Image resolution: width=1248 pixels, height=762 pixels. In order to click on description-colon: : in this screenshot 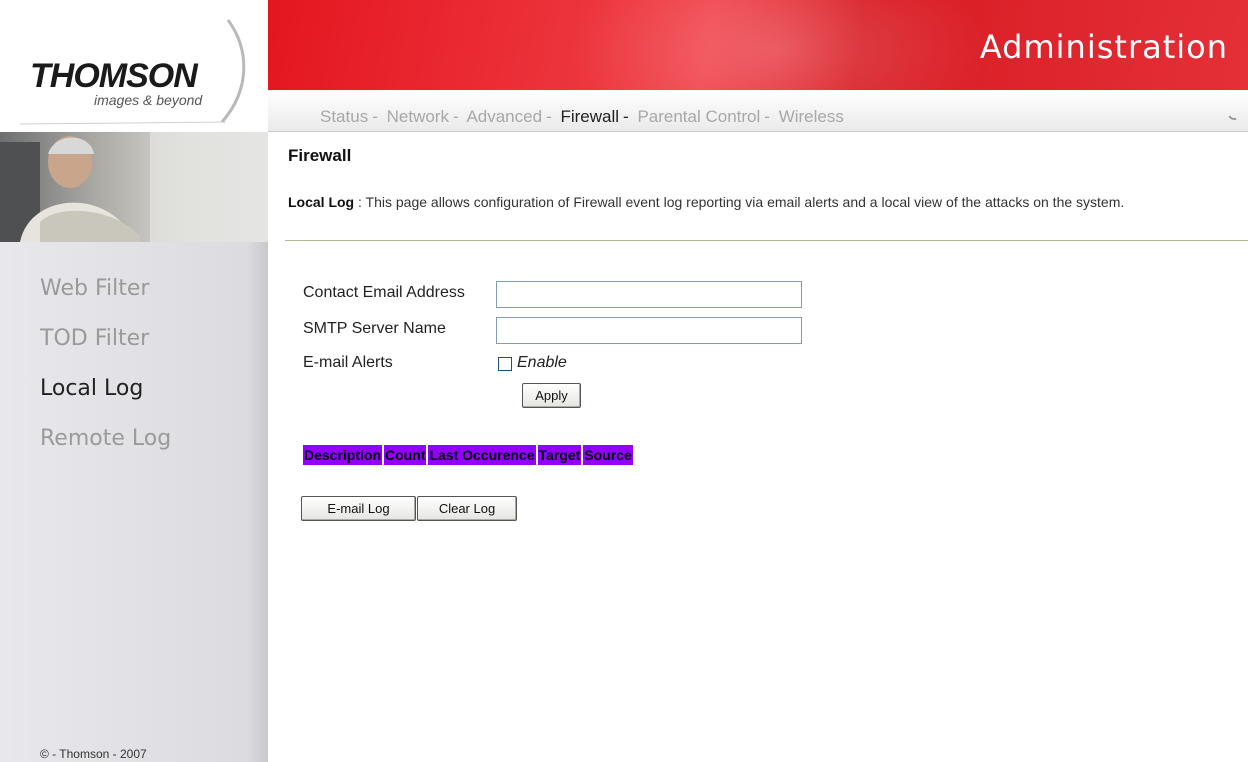, I will do `click(360, 202)`.